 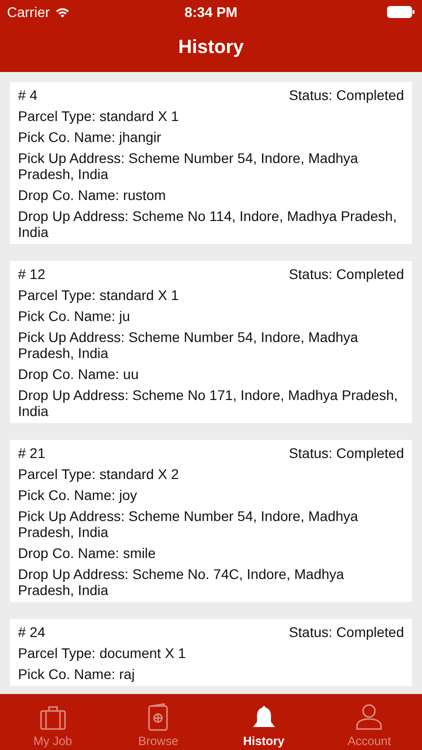 What do you see at coordinates (32, 274) in the screenshot?
I see `order-number: # 12` at bounding box center [32, 274].